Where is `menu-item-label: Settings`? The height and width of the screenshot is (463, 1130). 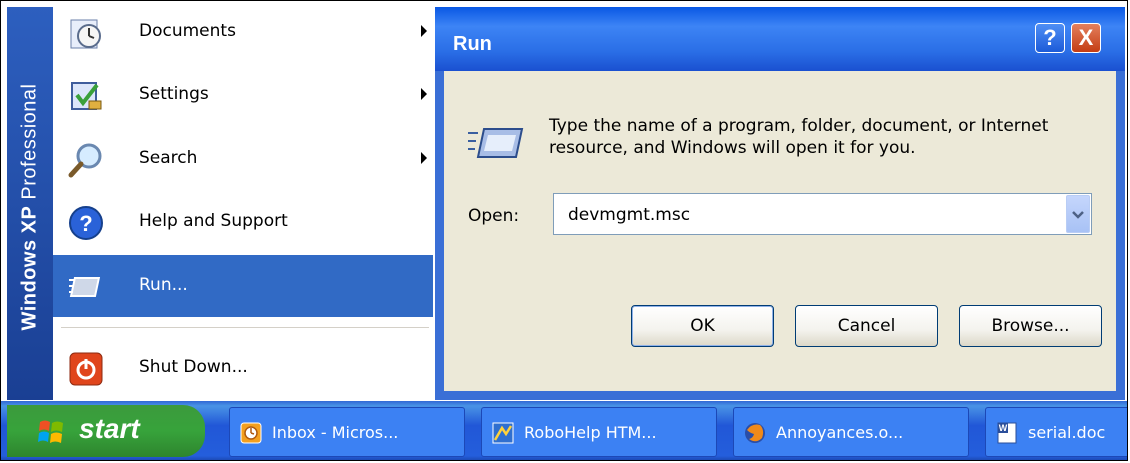 menu-item-label: Settings is located at coordinates (174, 94).